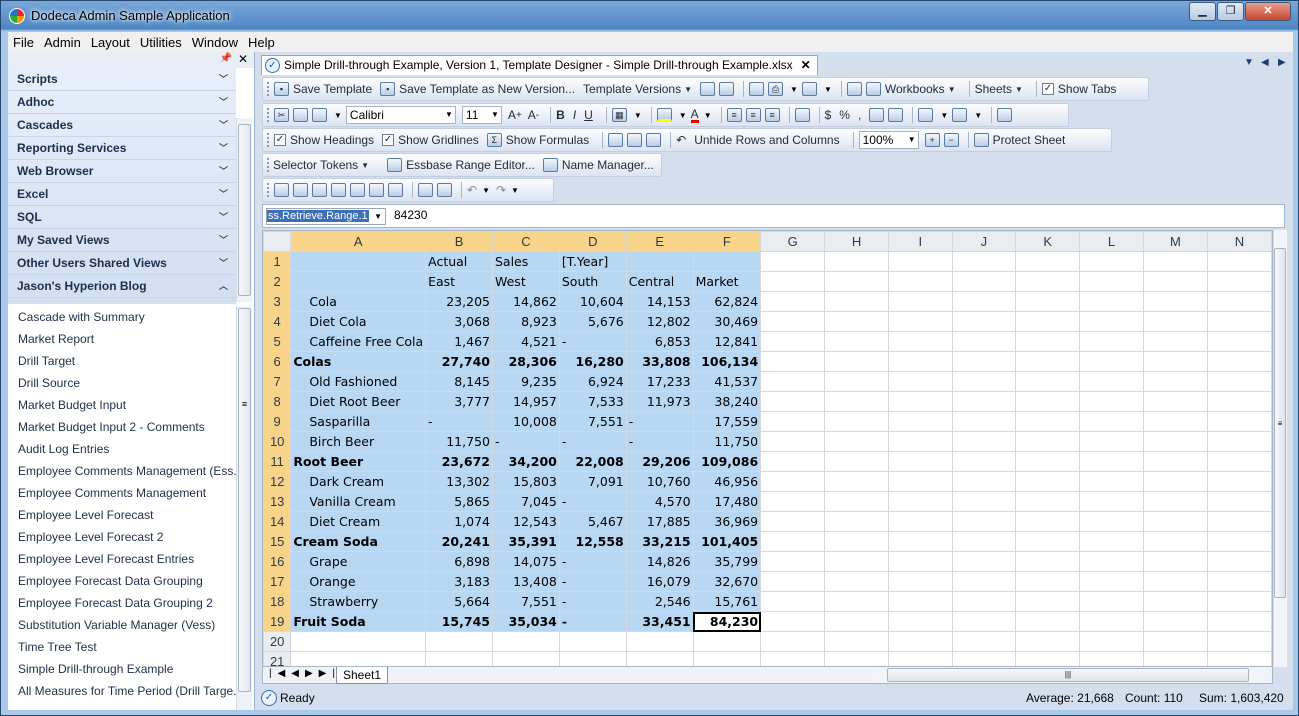 This screenshot has height=716, width=1299. What do you see at coordinates (659, 481) in the screenshot?
I see `cell: 10,760` at bounding box center [659, 481].